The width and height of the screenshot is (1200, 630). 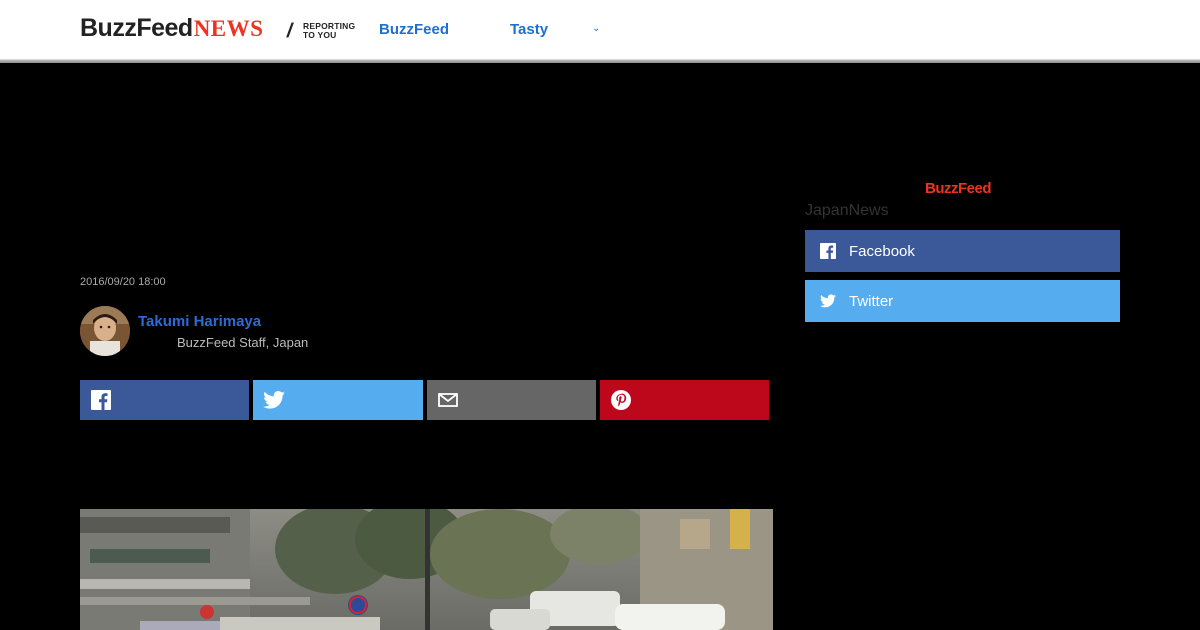 What do you see at coordinates (958, 188) in the screenshot?
I see `sidebar-buzzfeed-logo: BuzzFeed` at bounding box center [958, 188].